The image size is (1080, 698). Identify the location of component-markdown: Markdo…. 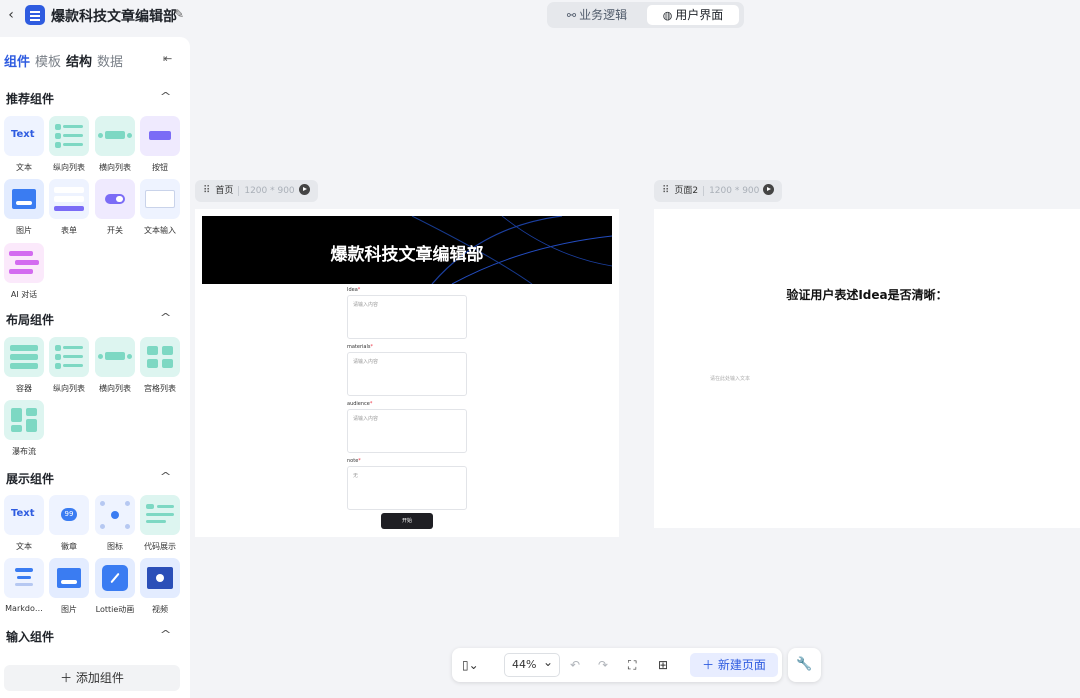
(24, 585).